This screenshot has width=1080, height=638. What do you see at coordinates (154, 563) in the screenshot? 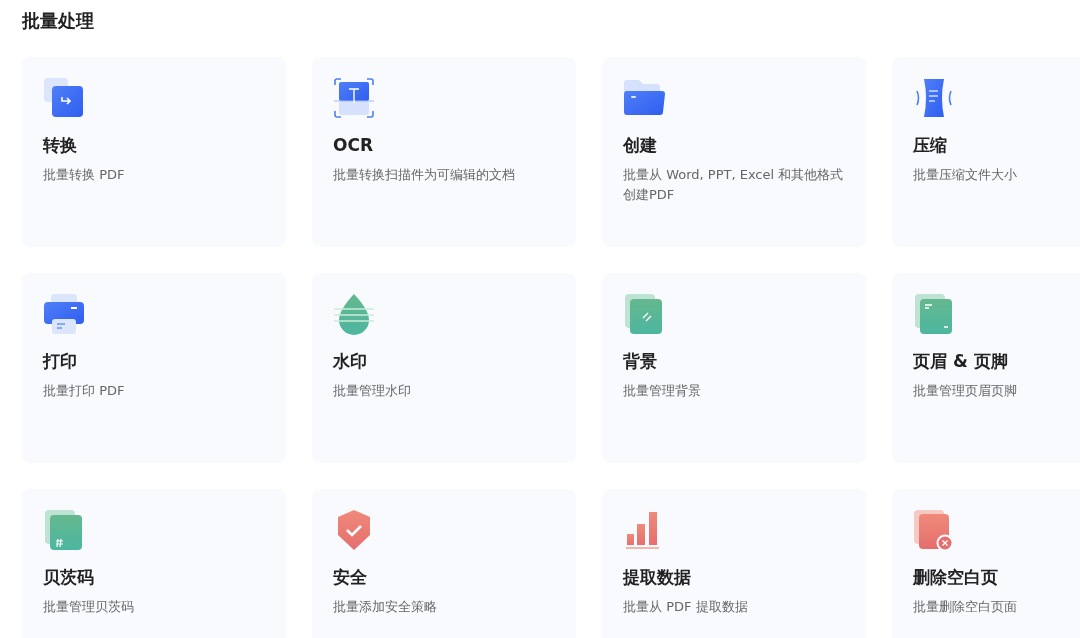
I see `tool-card: 贝茨码 批量管理贝茨码` at bounding box center [154, 563].